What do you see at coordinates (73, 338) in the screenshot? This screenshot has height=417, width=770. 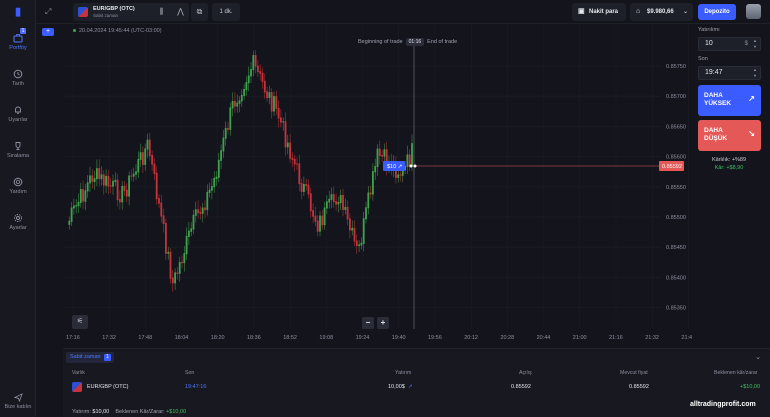 I see `x-tick-label: 17:16` at bounding box center [73, 338].